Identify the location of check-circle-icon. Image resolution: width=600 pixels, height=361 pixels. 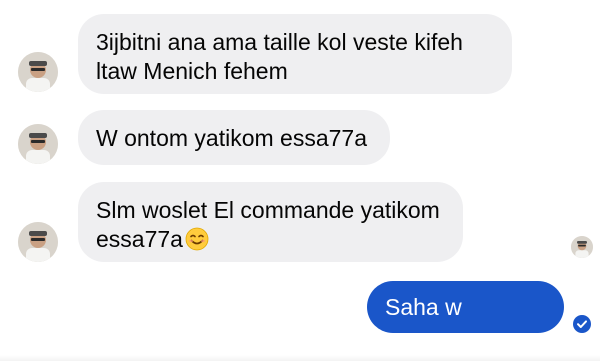
(582, 324).